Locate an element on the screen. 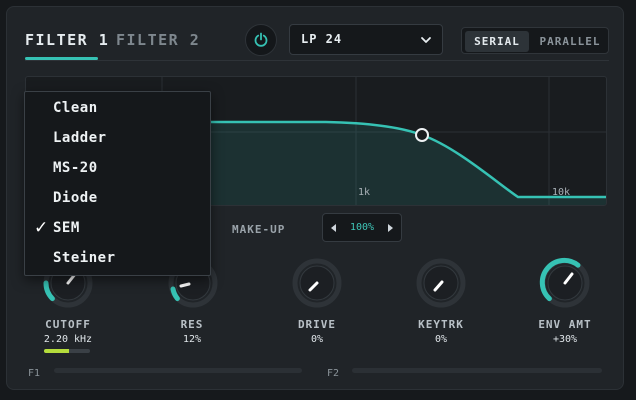 The width and height of the screenshot is (636, 400). cutoff-meter is located at coordinates (67, 351).